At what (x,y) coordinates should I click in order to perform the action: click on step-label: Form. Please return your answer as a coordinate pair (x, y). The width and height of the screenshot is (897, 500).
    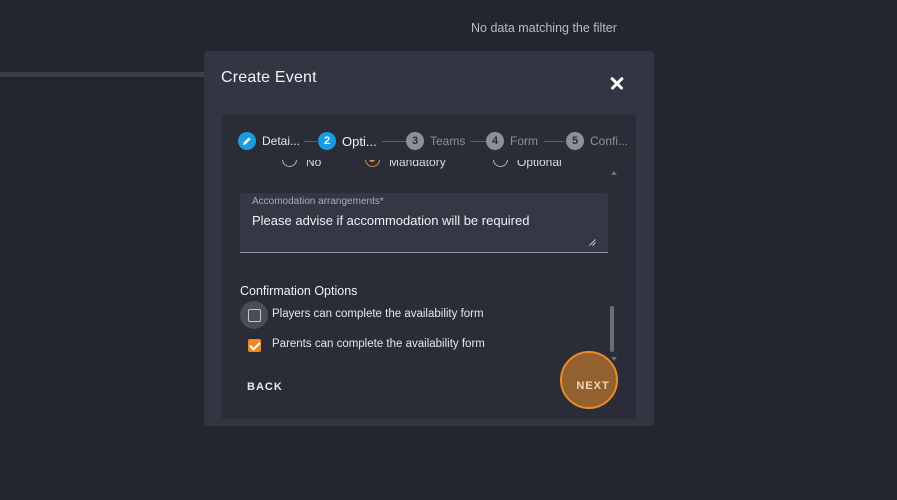
    Looking at the image, I should click on (524, 141).